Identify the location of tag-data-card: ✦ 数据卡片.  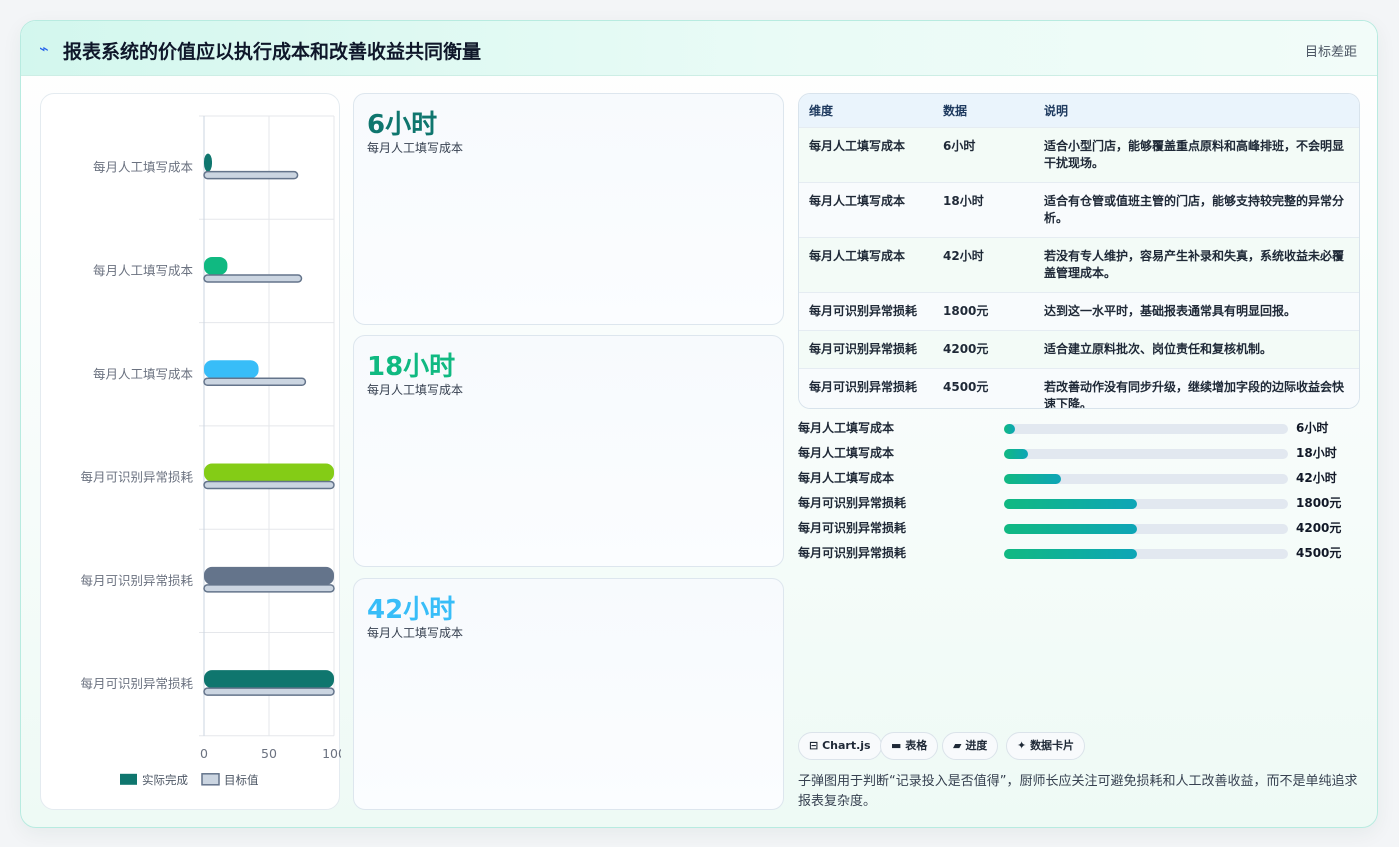
(1046, 746).